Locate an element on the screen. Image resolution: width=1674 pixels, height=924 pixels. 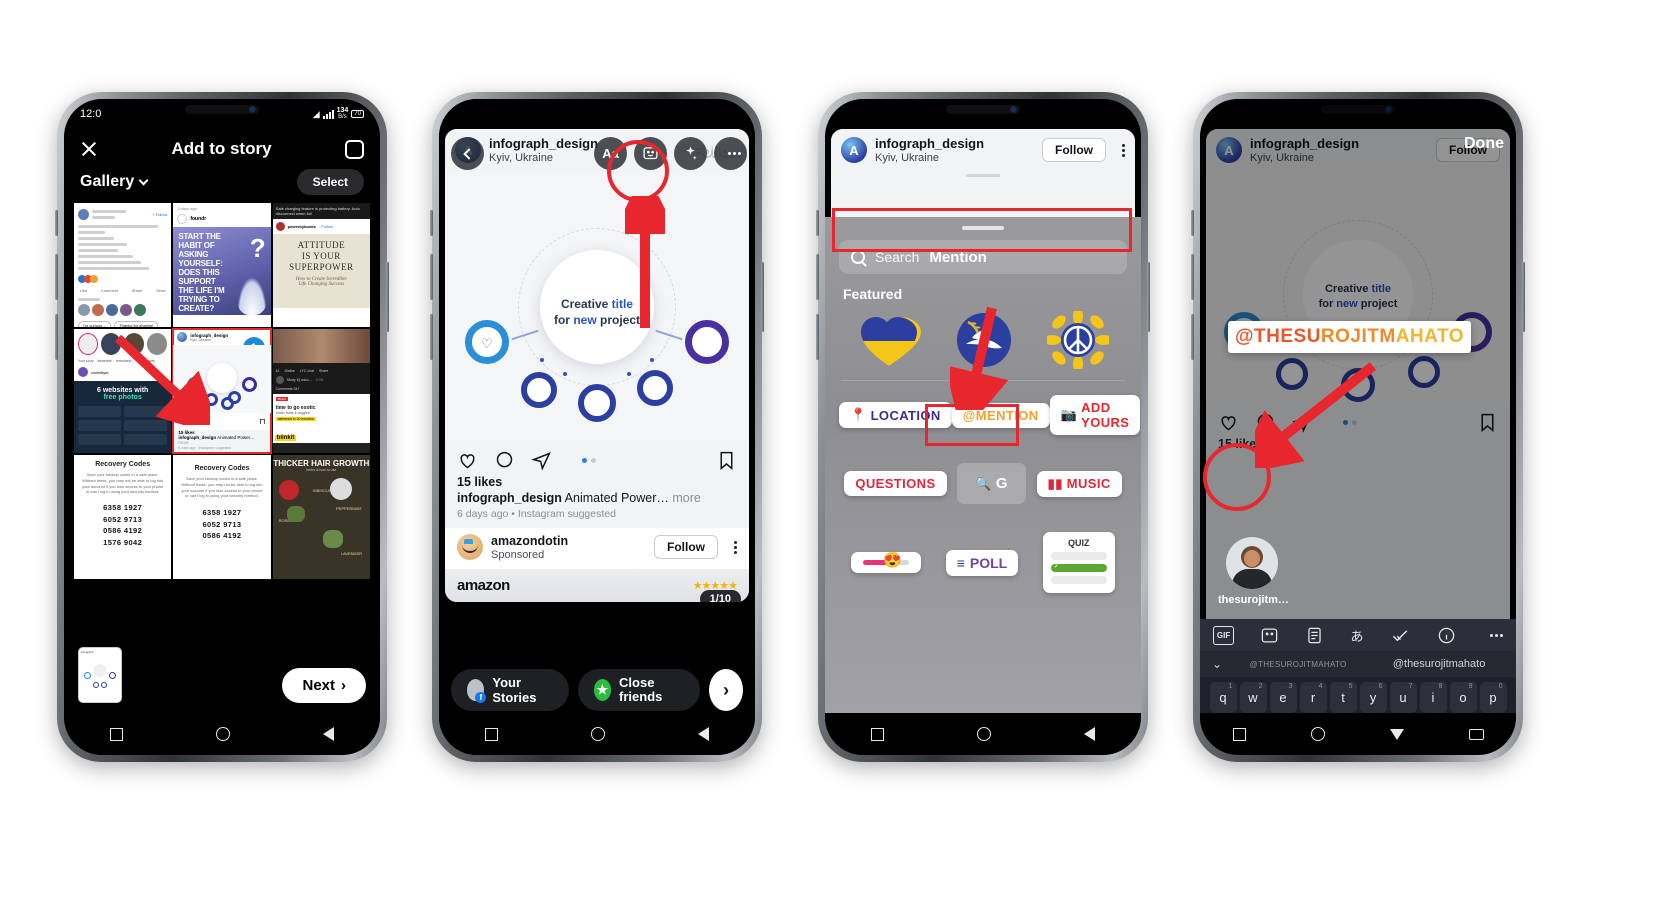
key-w: 2w is located at coordinates (1253, 697).